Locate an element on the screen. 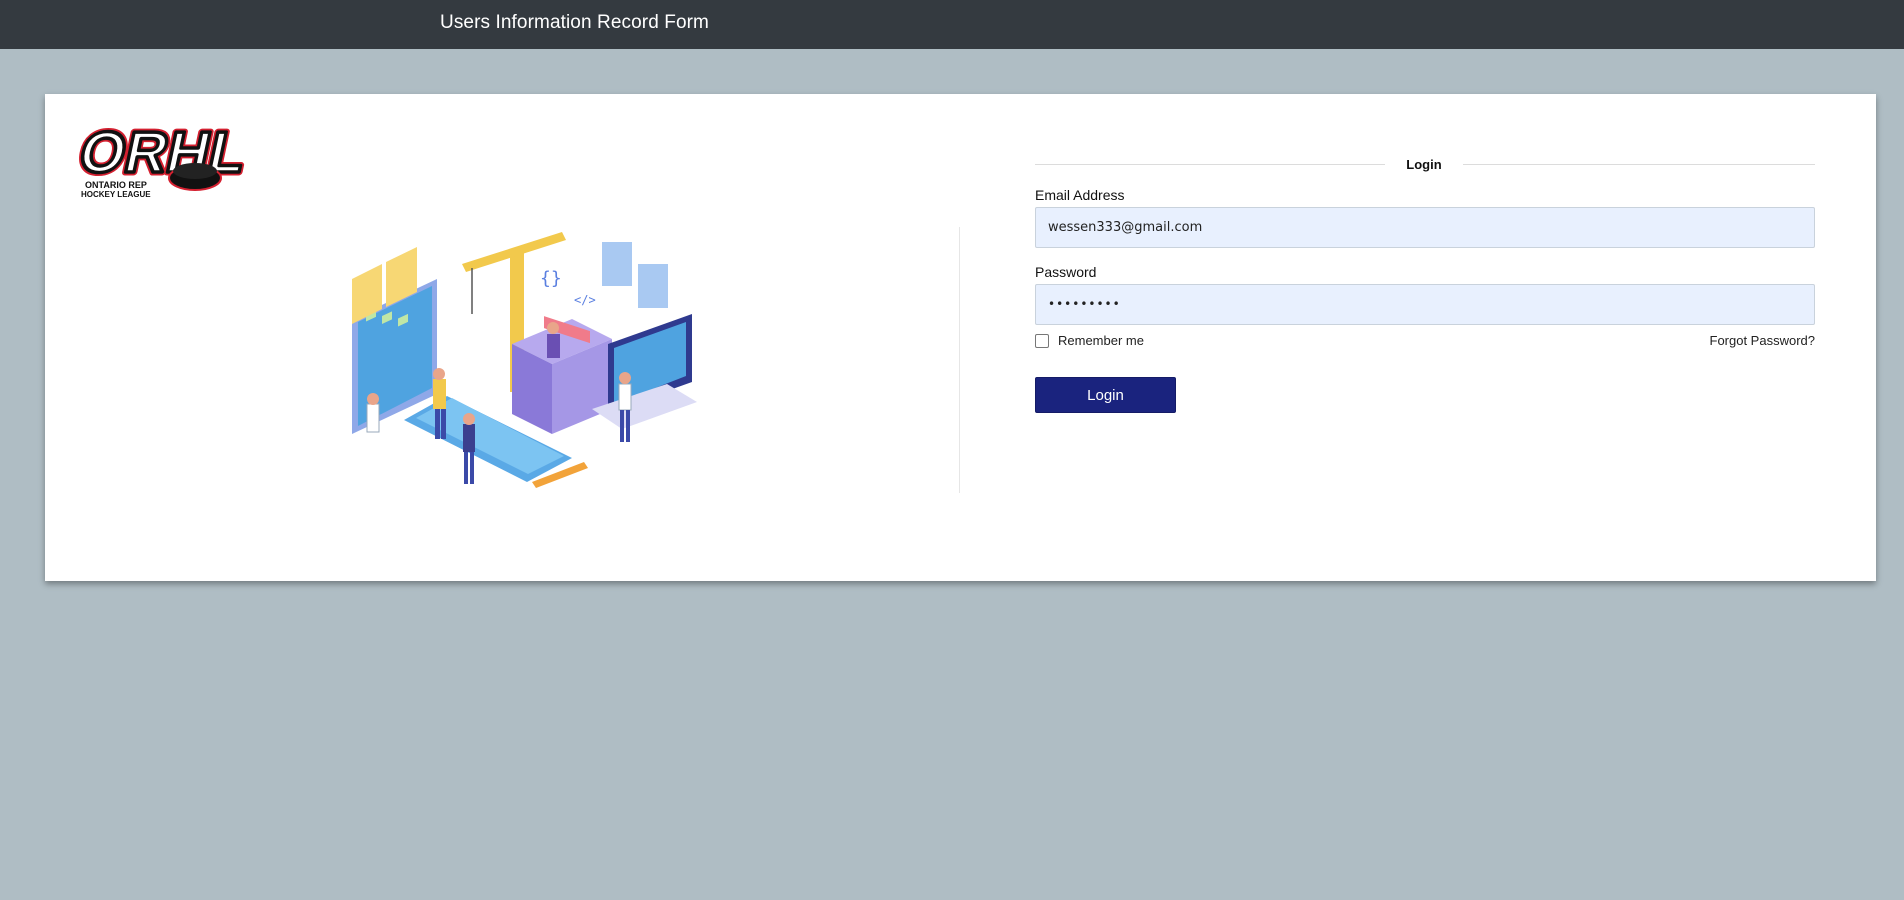 This screenshot has width=1904, height=900. login-legend: Login is located at coordinates (1425, 164).